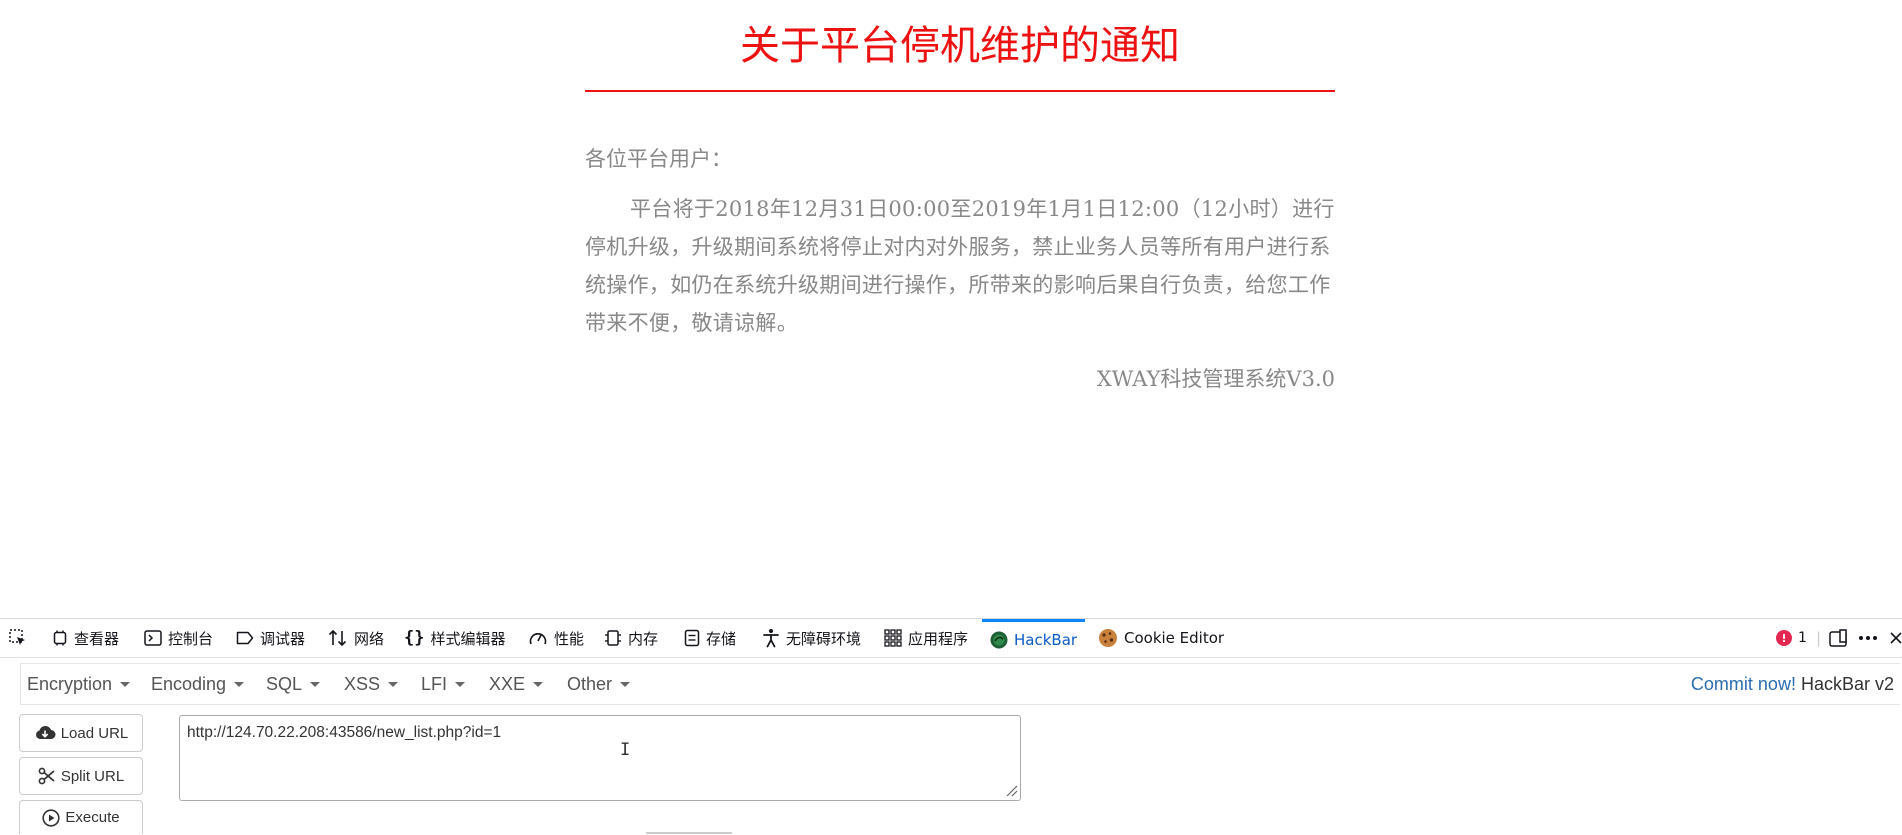  I want to click on tab-application: 应用程序, so click(926, 638).